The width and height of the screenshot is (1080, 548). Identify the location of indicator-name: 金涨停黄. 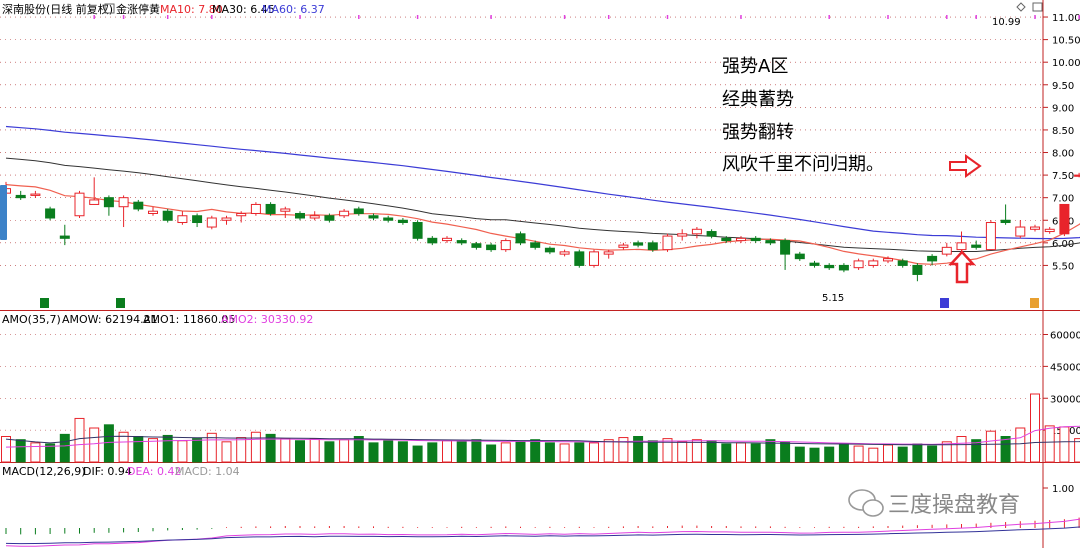
(138, 9).